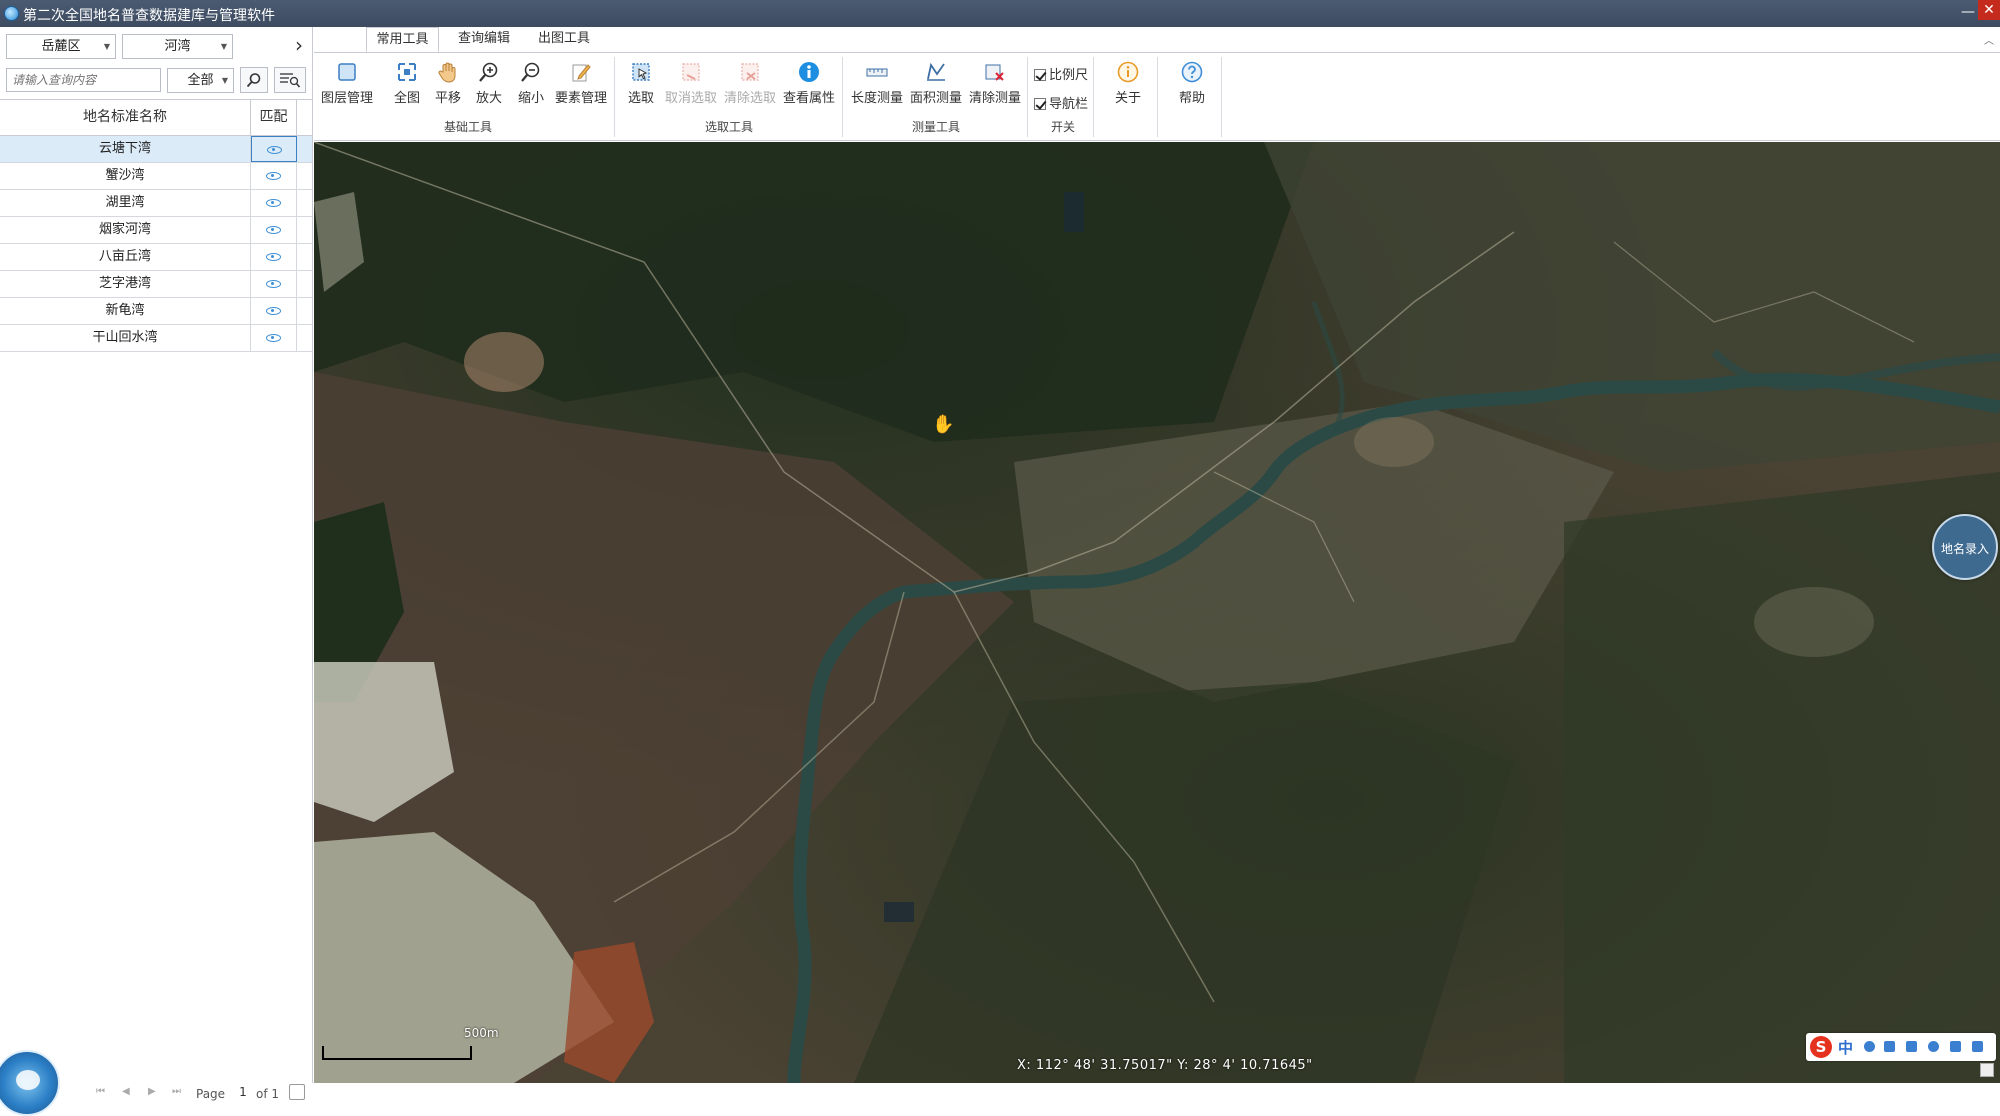 This screenshot has width=2000, height=1116. I want to click on column-header-match: 匹配, so click(274, 117).